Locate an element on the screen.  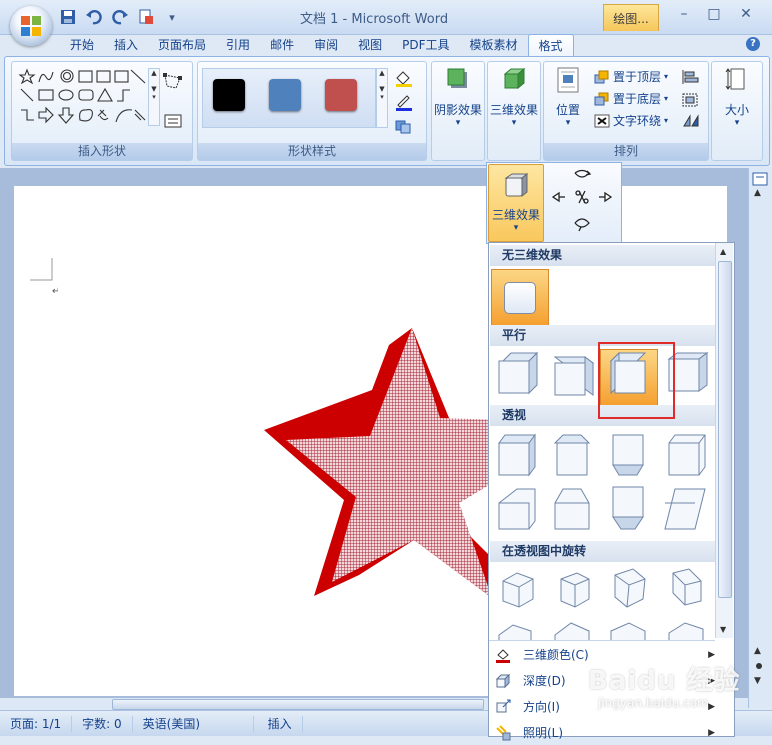
margin-corner-mark: ↵ is located at coordinates (44, 277).